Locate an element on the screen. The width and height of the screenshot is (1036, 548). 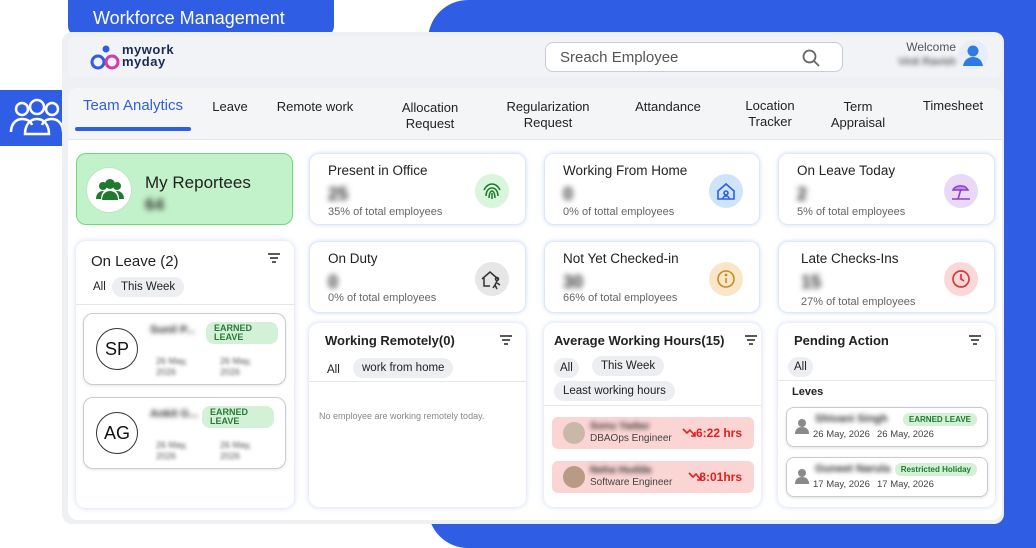
chip-least-working-hours: Least working hours is located at coordinates (614, 391).